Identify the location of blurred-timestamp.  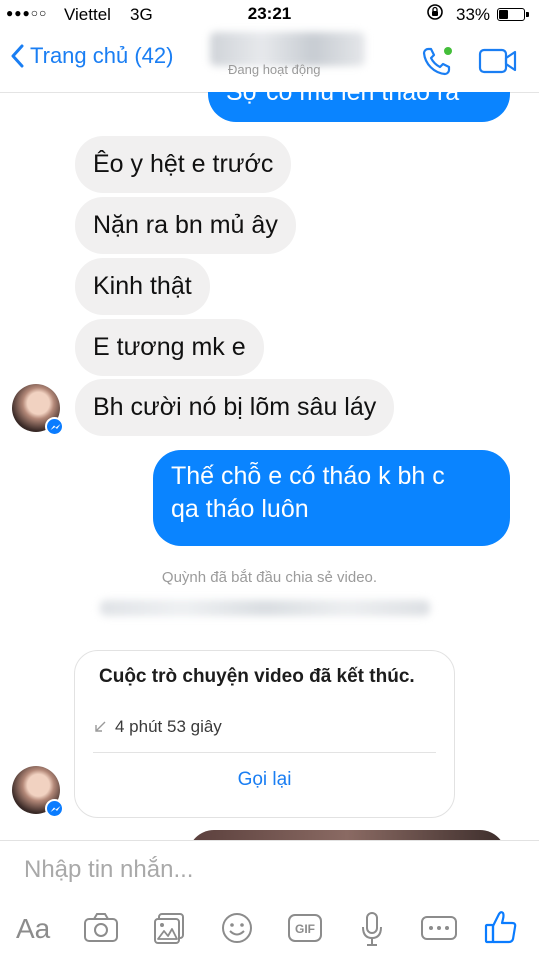
(265, 608).